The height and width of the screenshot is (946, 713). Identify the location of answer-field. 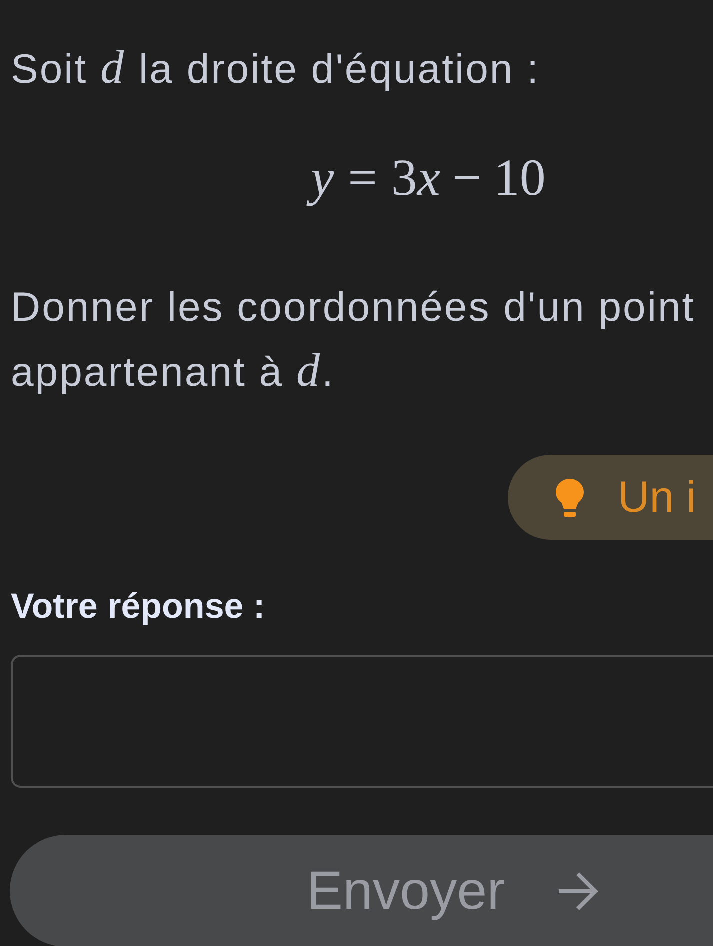
(362, 721).